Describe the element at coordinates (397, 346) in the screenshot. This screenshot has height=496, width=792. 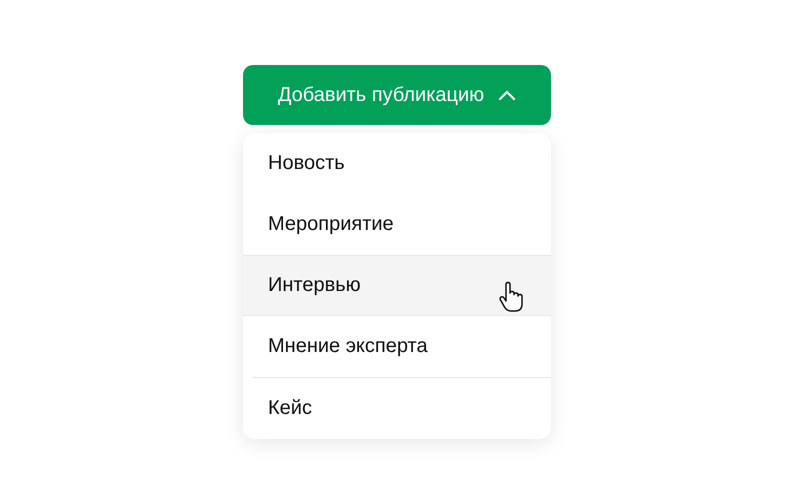
I see `menu-item: Мнение эксперта` at that location.